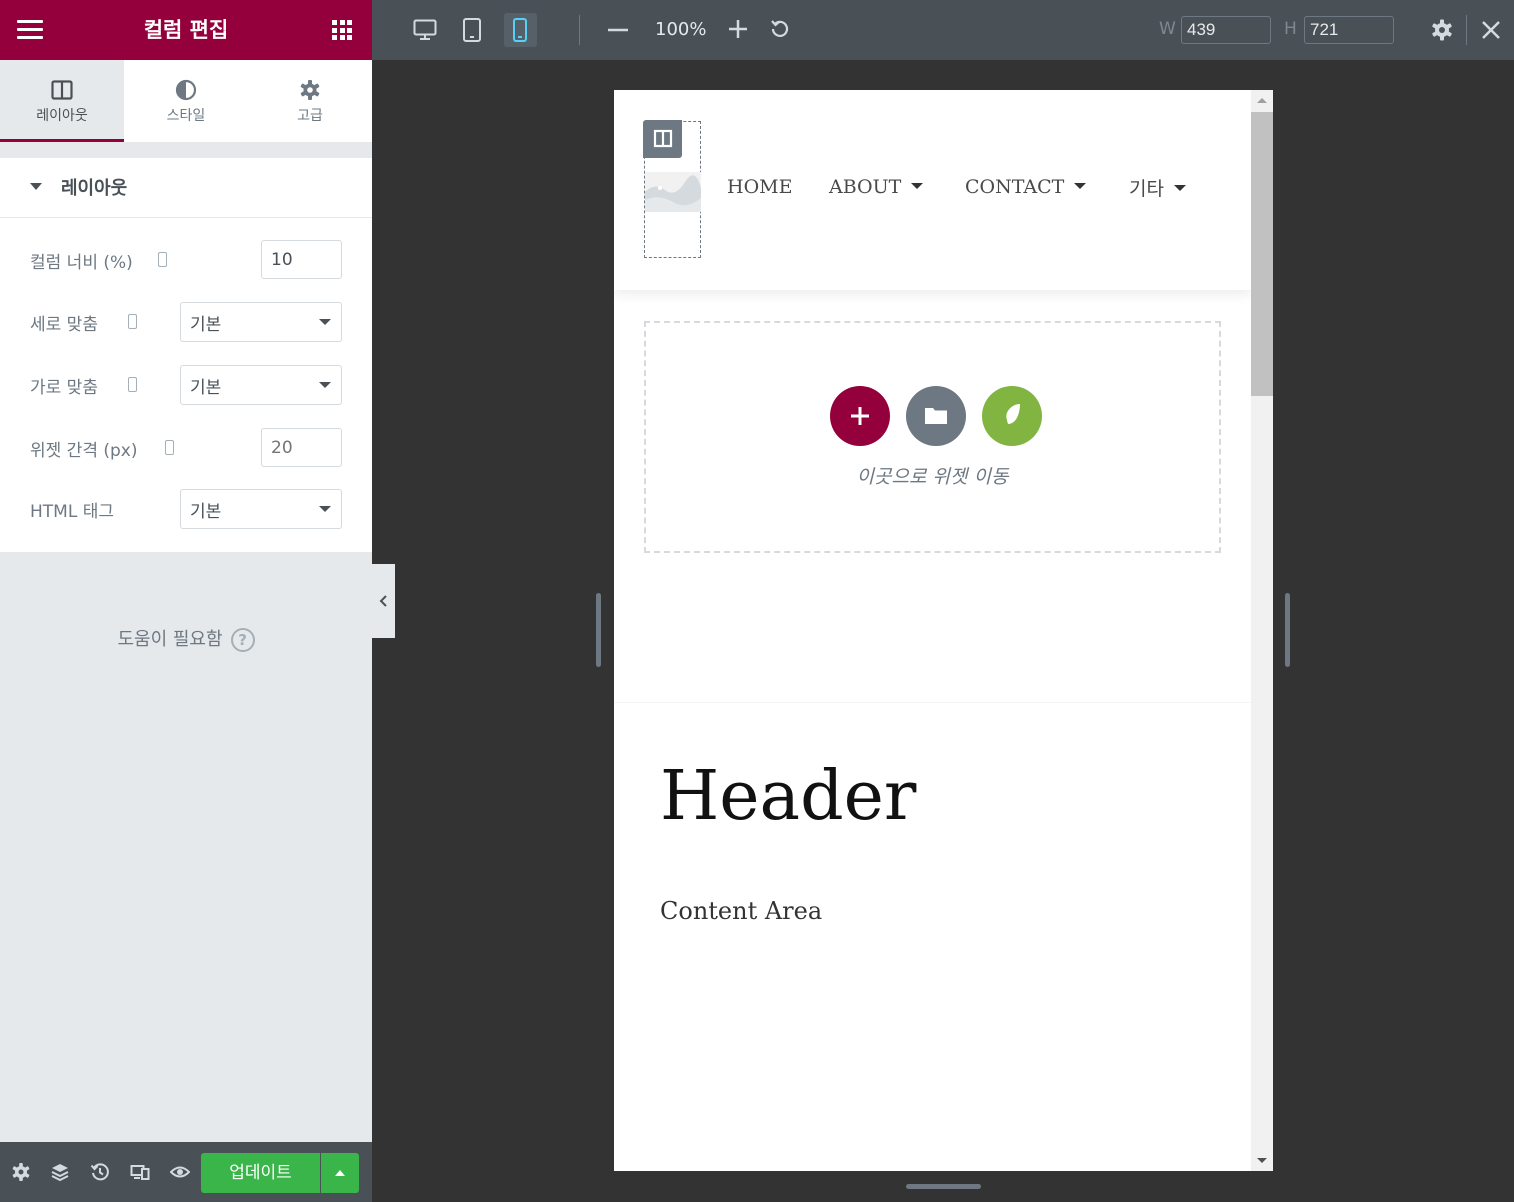 The height and width of the screenshot is (1202, 1514). I want to click on tab-label: 고급, so click(310, 116).